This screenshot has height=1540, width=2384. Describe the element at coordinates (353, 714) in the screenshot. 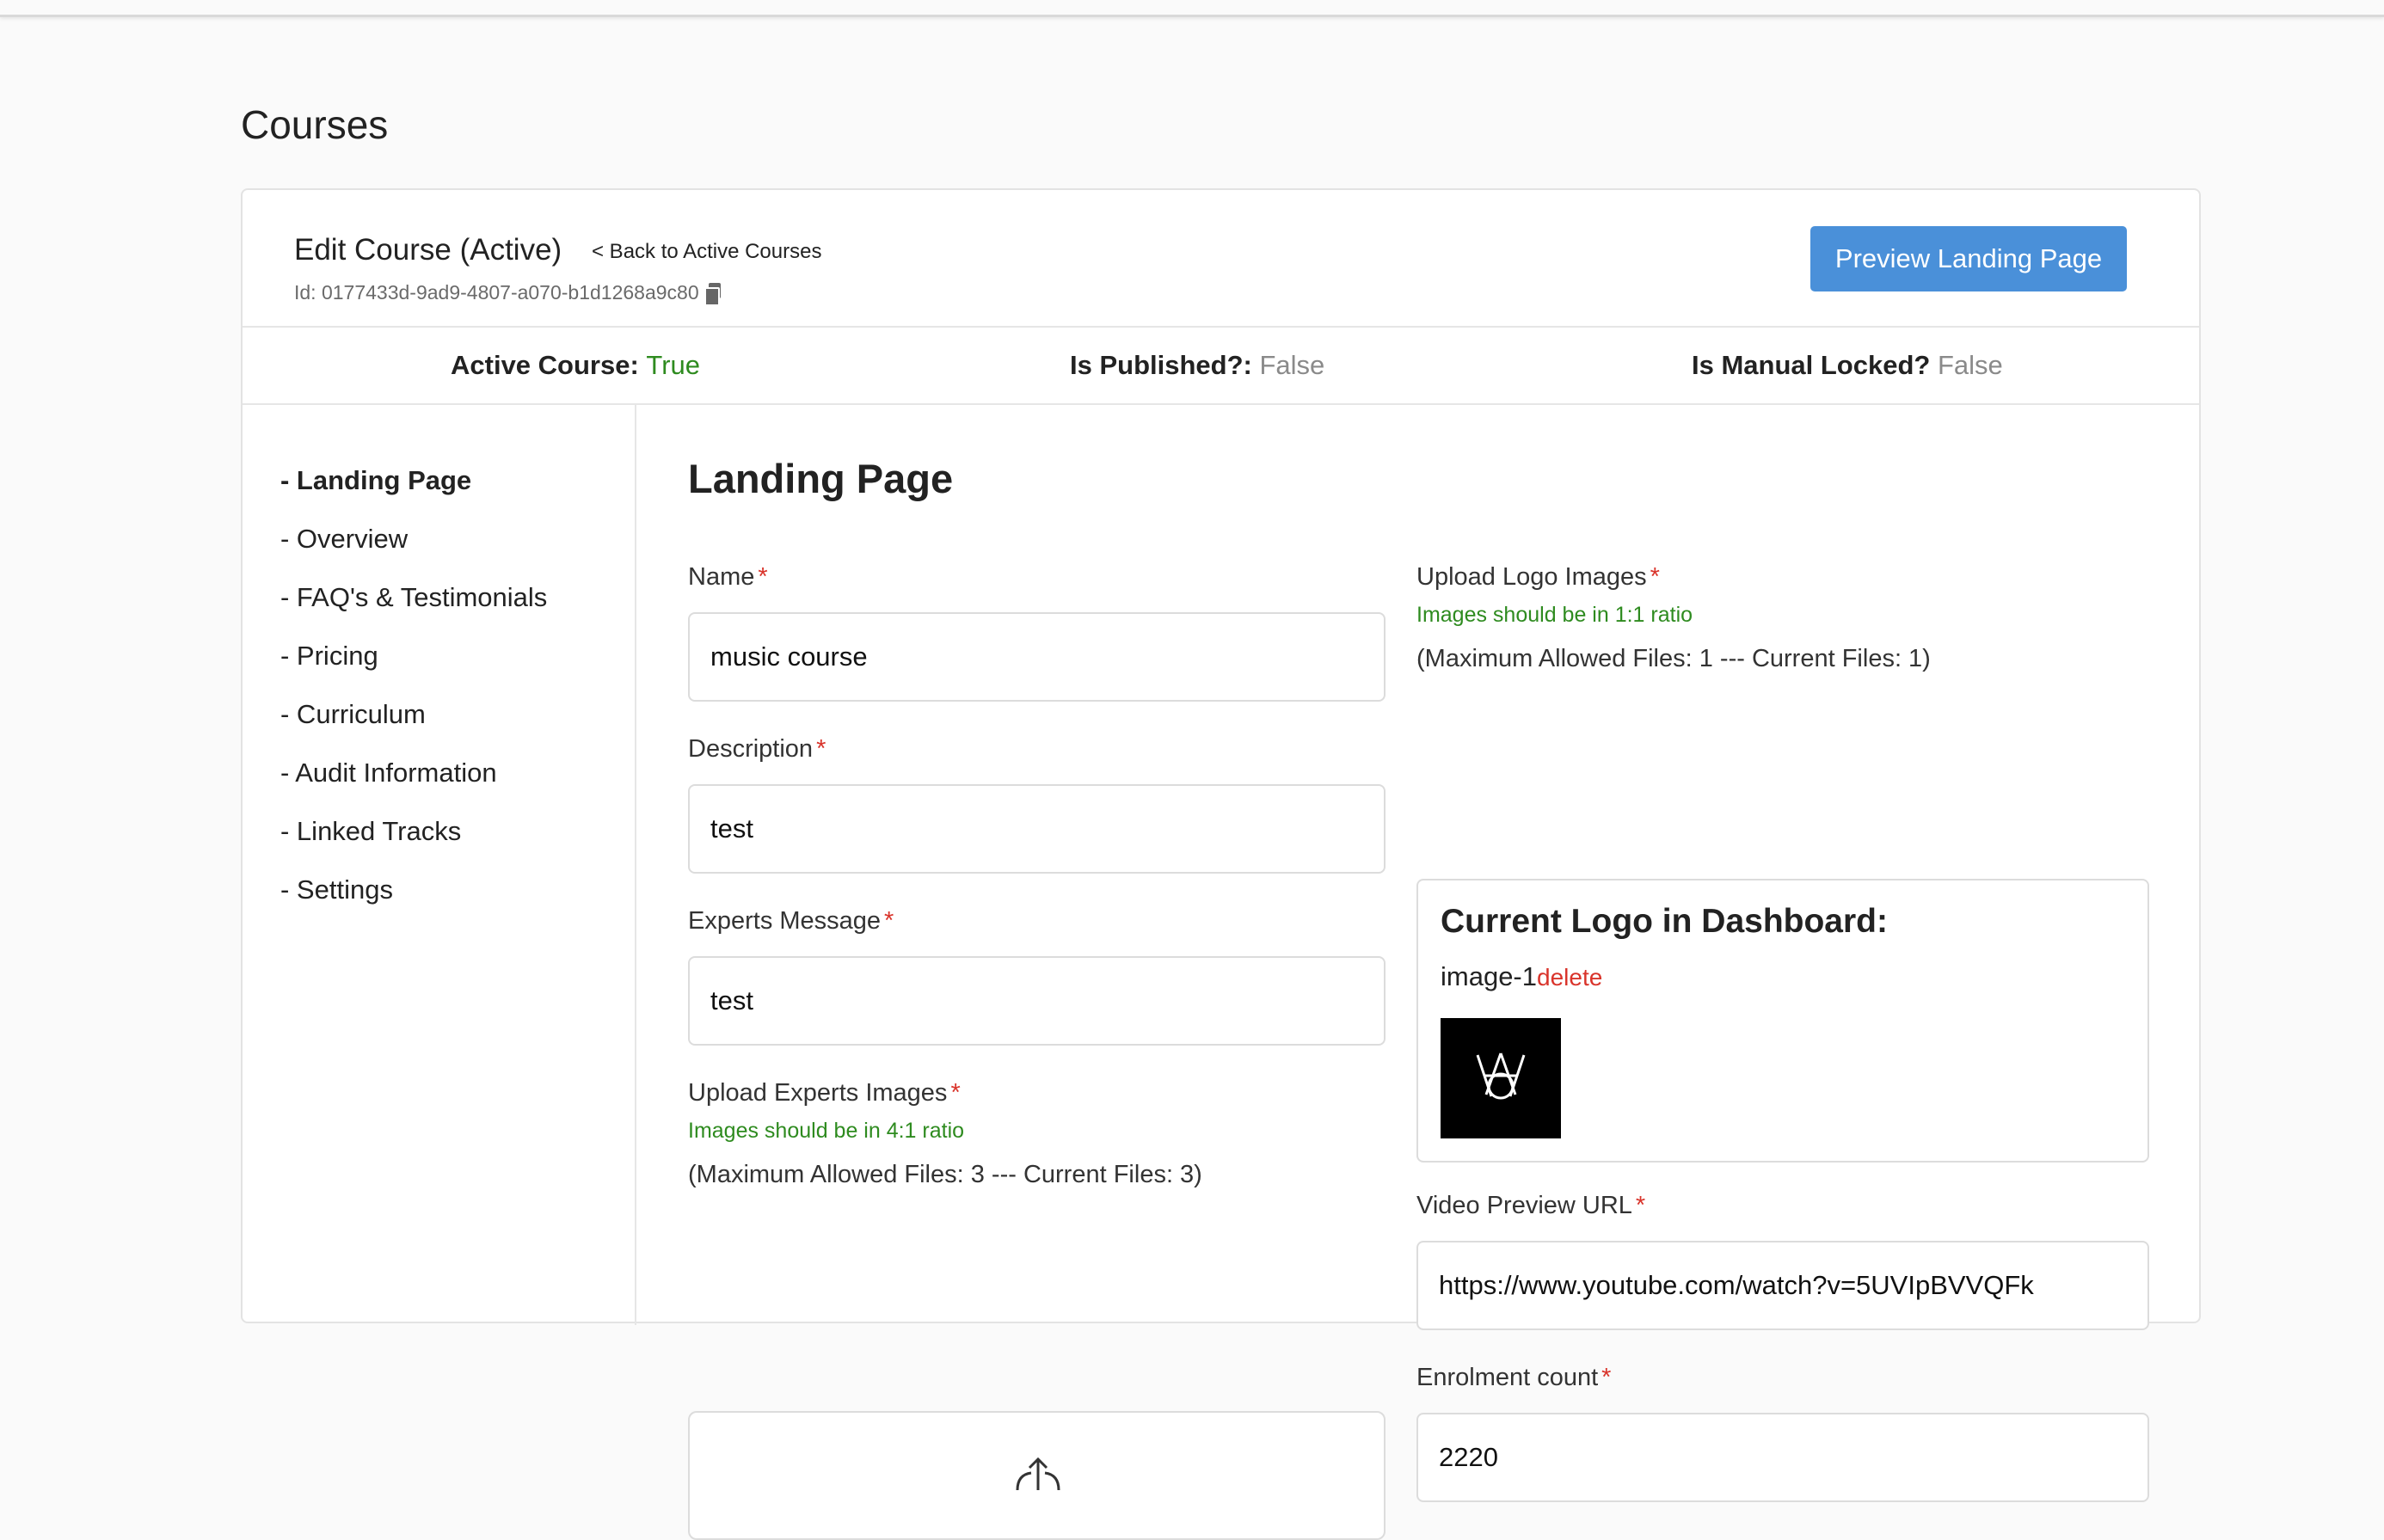

I see `sidebar-item-curriculum: - Curriculum` at that location.